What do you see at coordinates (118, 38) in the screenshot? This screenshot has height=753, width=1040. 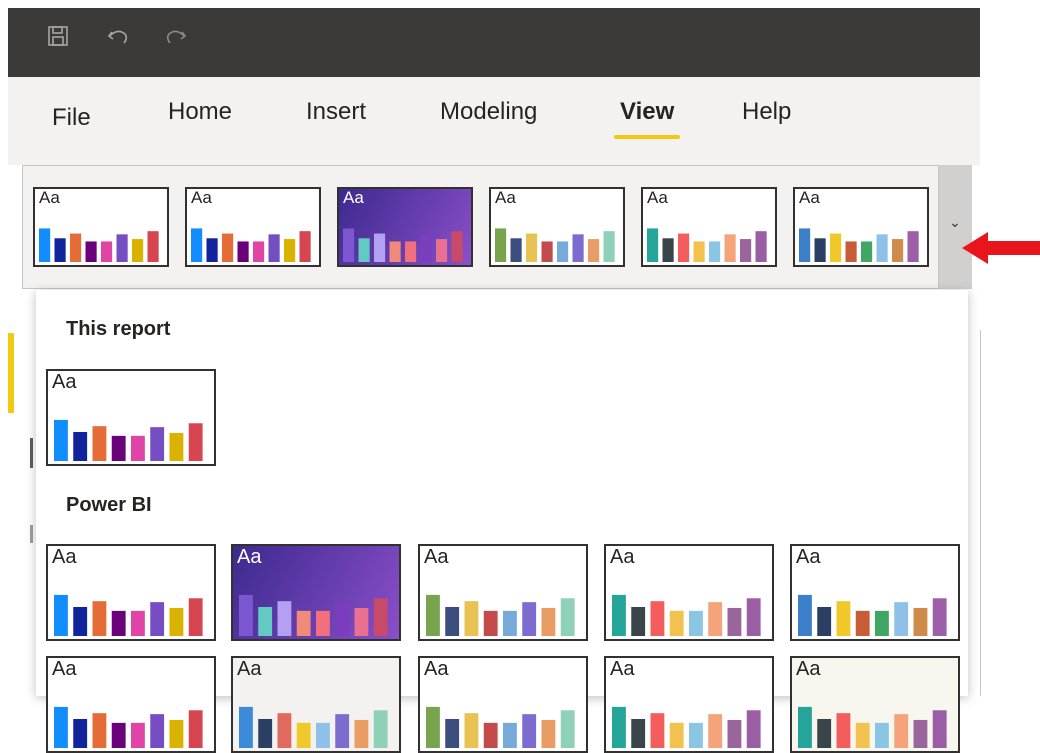 I see `undo-icon` at bounding box center [118, 38].